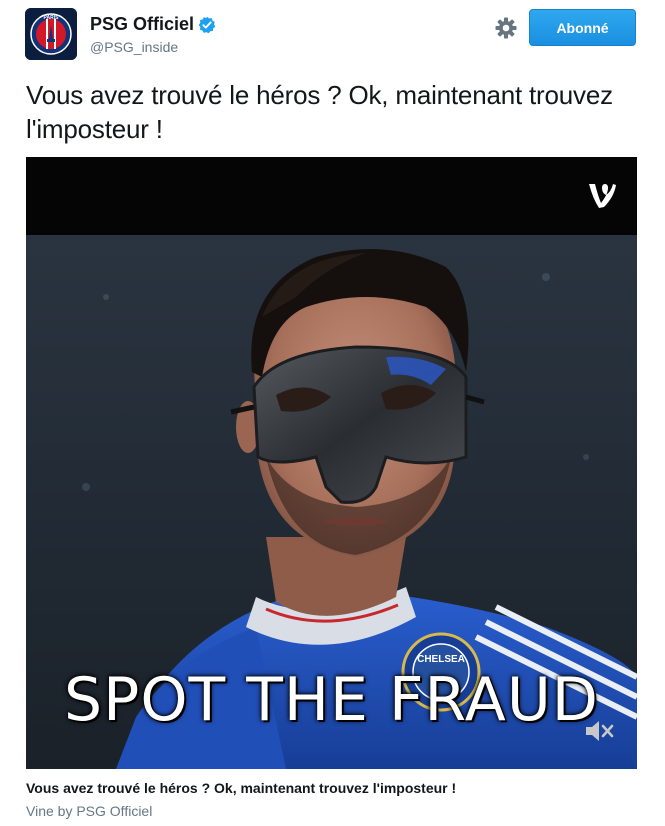 This screenshot has height=826, width=665. What do you see at coordinates (599, 731) in the screenshot?
I see `speaker-muted-icon` at bounding box center [599, 731].